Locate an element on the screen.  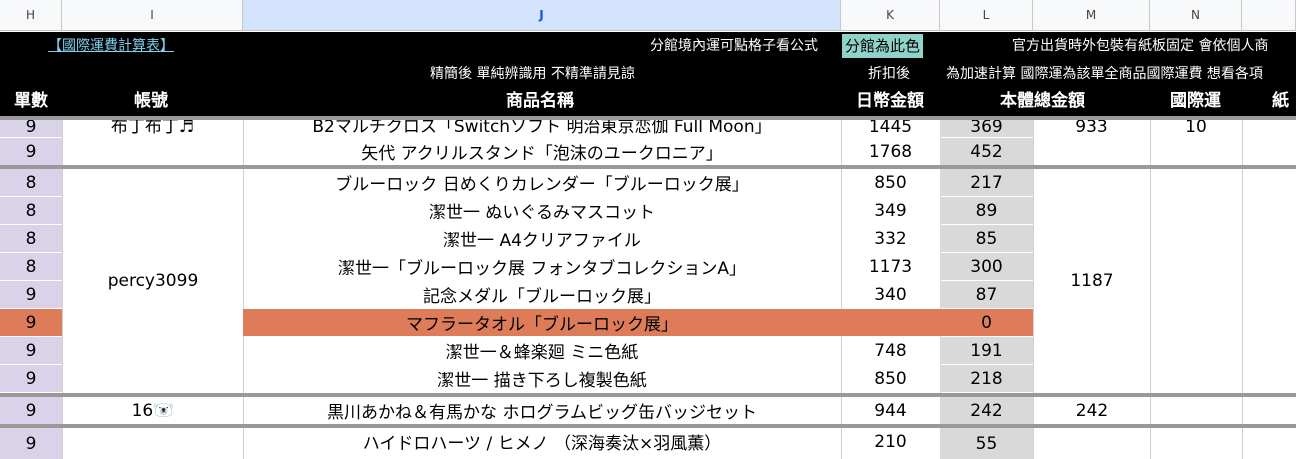
jpy-cell: 1173 is located at coordinates (890, 266).